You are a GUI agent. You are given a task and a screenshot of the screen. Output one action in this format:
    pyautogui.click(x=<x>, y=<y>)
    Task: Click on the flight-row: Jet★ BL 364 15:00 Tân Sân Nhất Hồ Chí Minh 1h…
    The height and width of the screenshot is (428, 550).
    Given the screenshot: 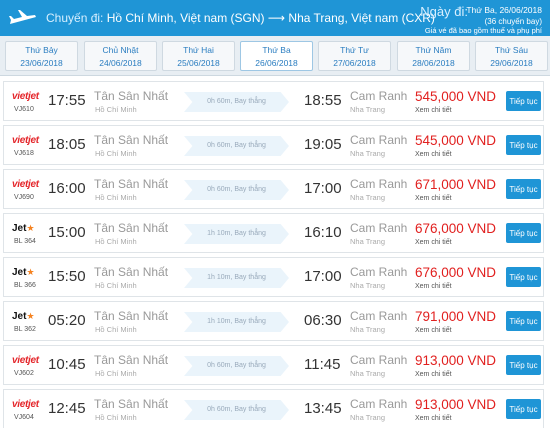 What is the action you would take?
    pyautogui.click(x=273, y=233)
    